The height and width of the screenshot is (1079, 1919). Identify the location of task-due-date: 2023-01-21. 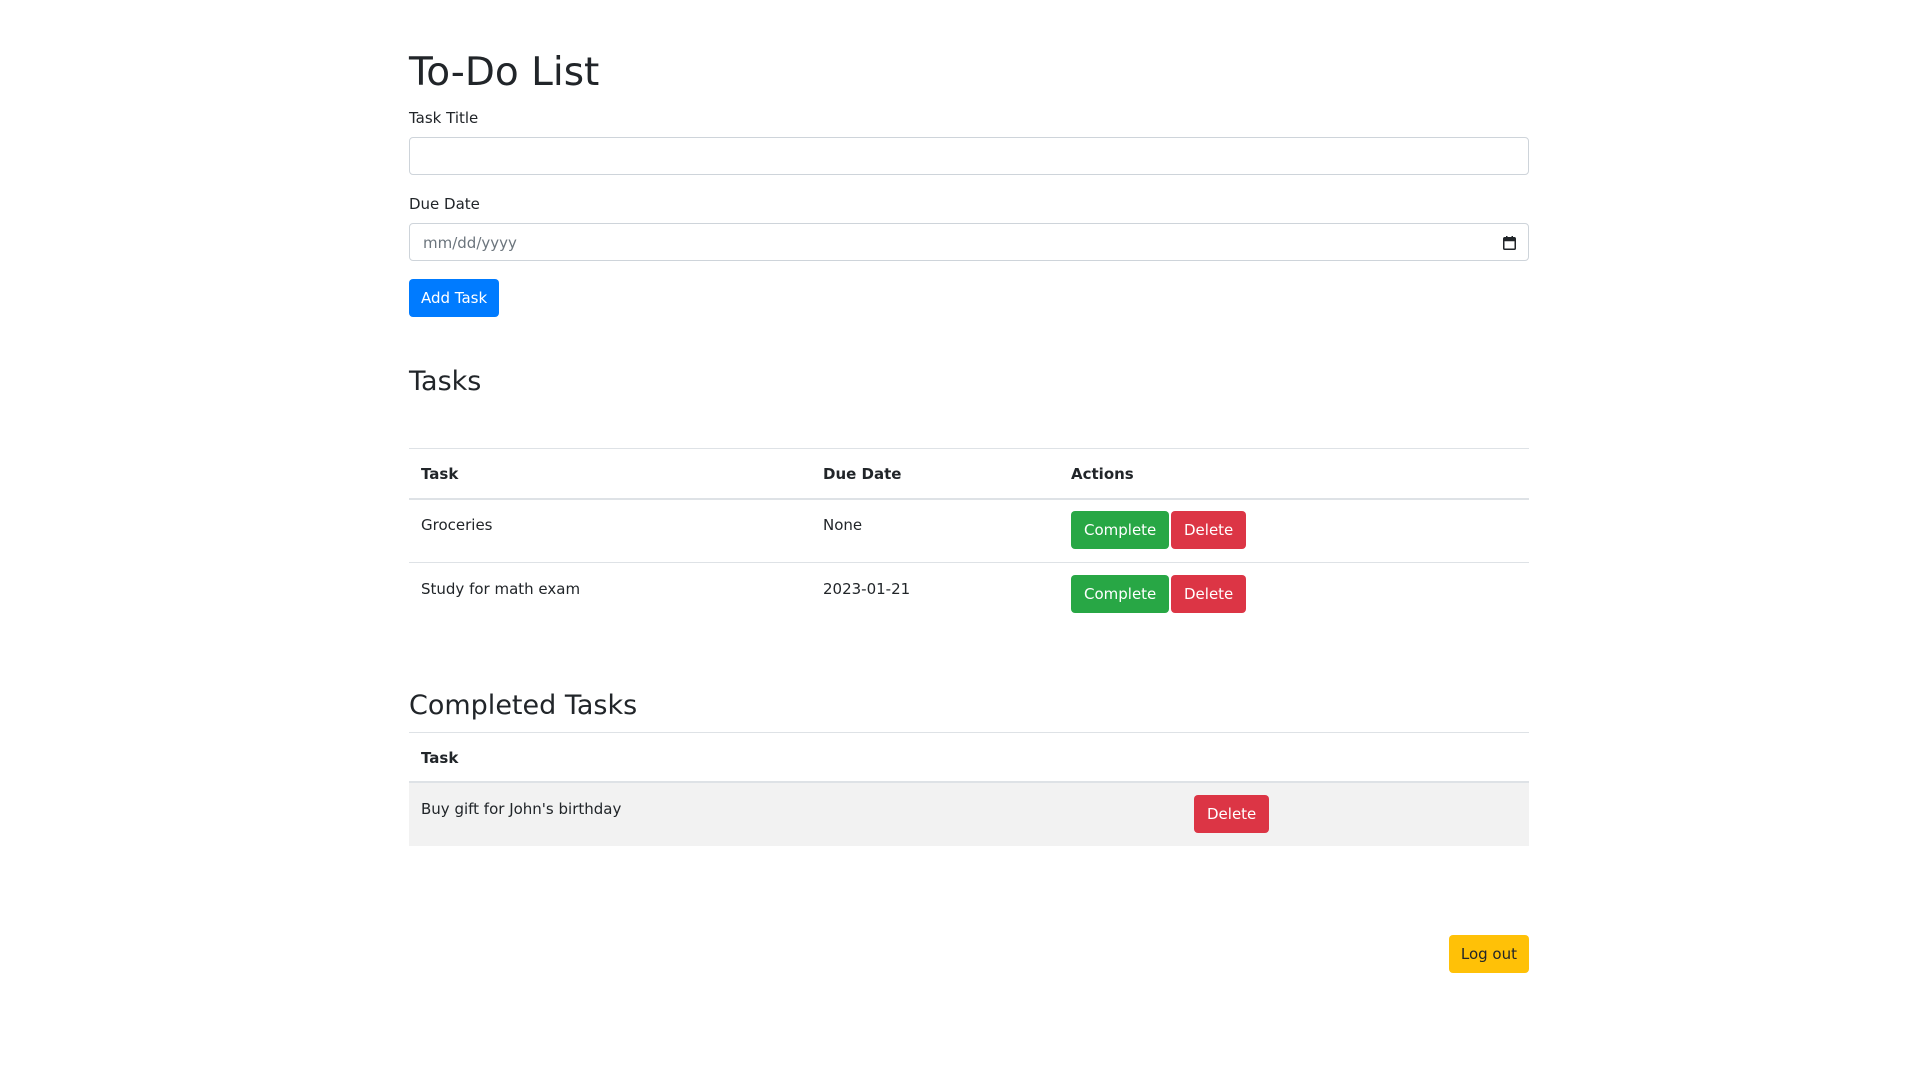
(867, 589).